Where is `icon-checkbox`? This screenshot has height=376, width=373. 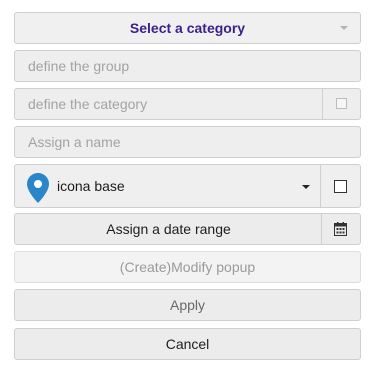 icon-checkbox is located at coordinates (340, 186).